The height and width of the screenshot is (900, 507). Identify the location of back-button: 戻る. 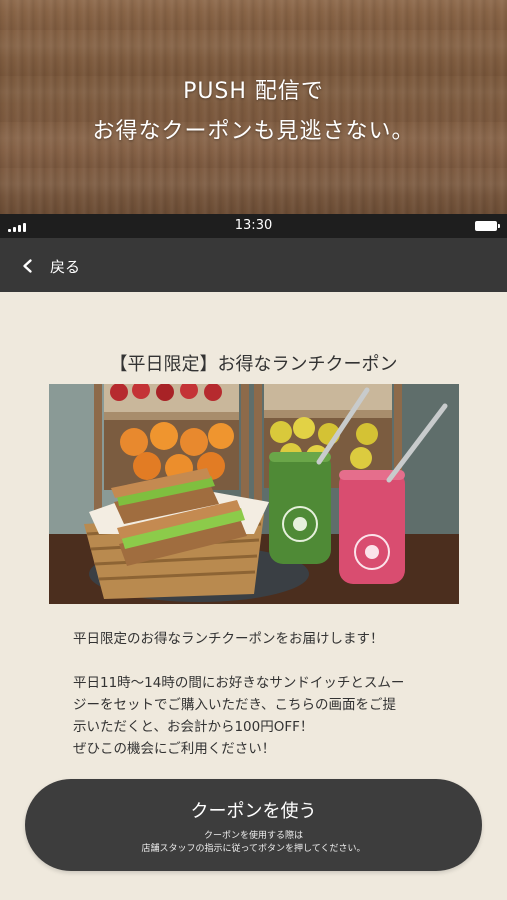
(50, 266).